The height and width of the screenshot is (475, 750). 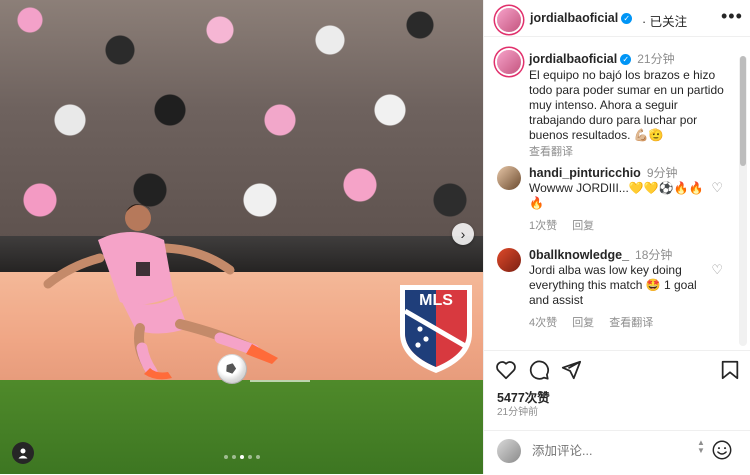 What do you see at coordinates (633, 152) in the screenshot?
I see `see-translation-link: 查看翻译` at bounding box center [633, 152].